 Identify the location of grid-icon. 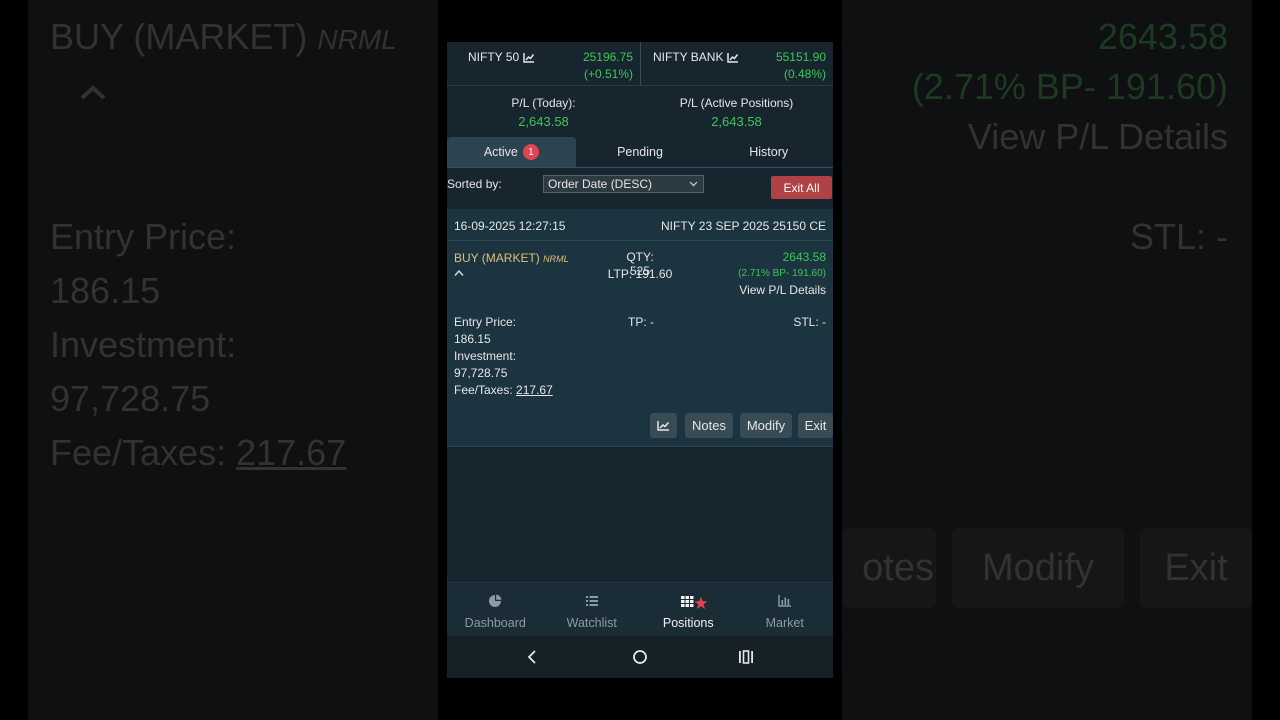
(687, 601).